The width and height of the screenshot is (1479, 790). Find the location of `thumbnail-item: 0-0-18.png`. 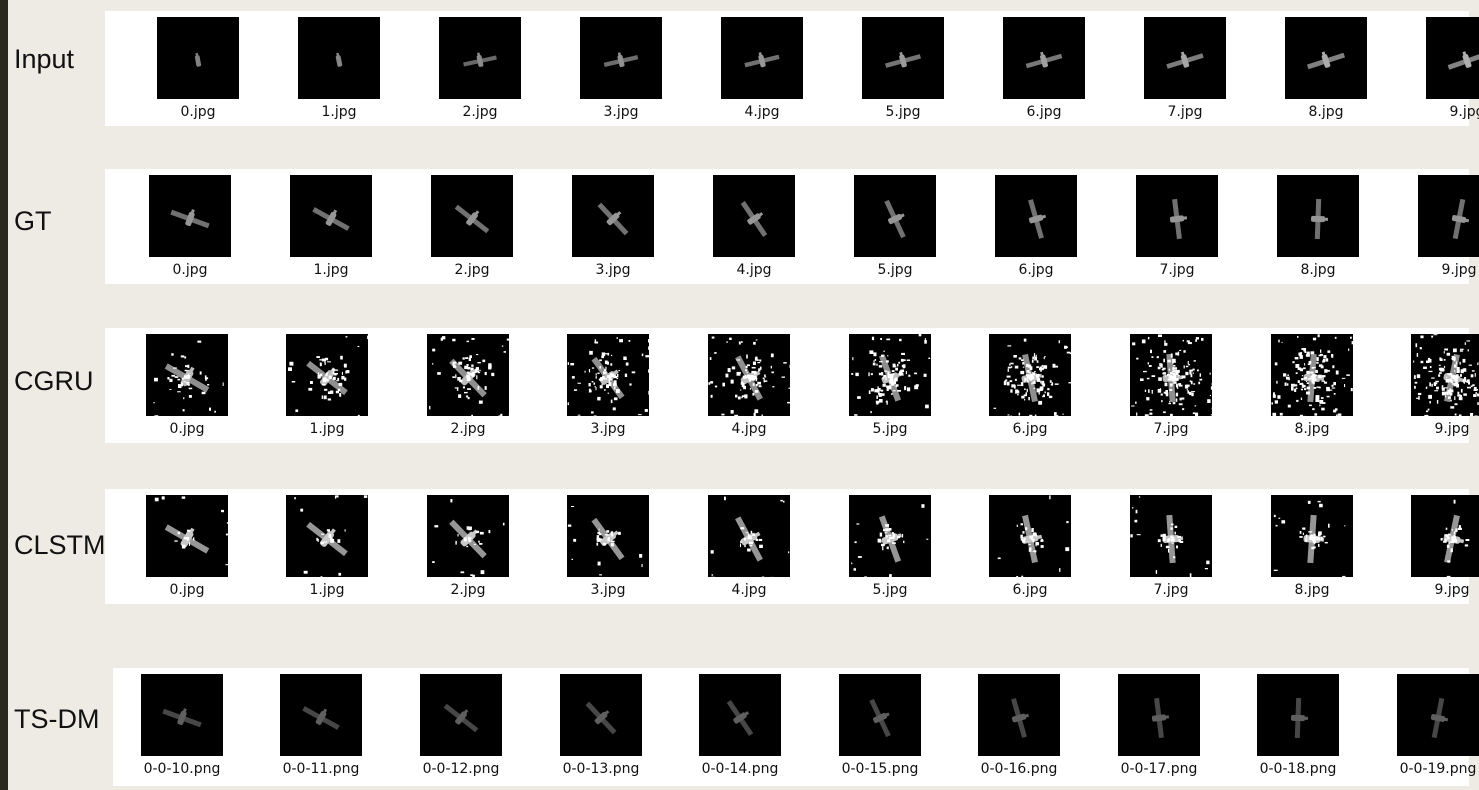

thumbnail-item: 0-0-18.png is located at coordinates (1298, 725).